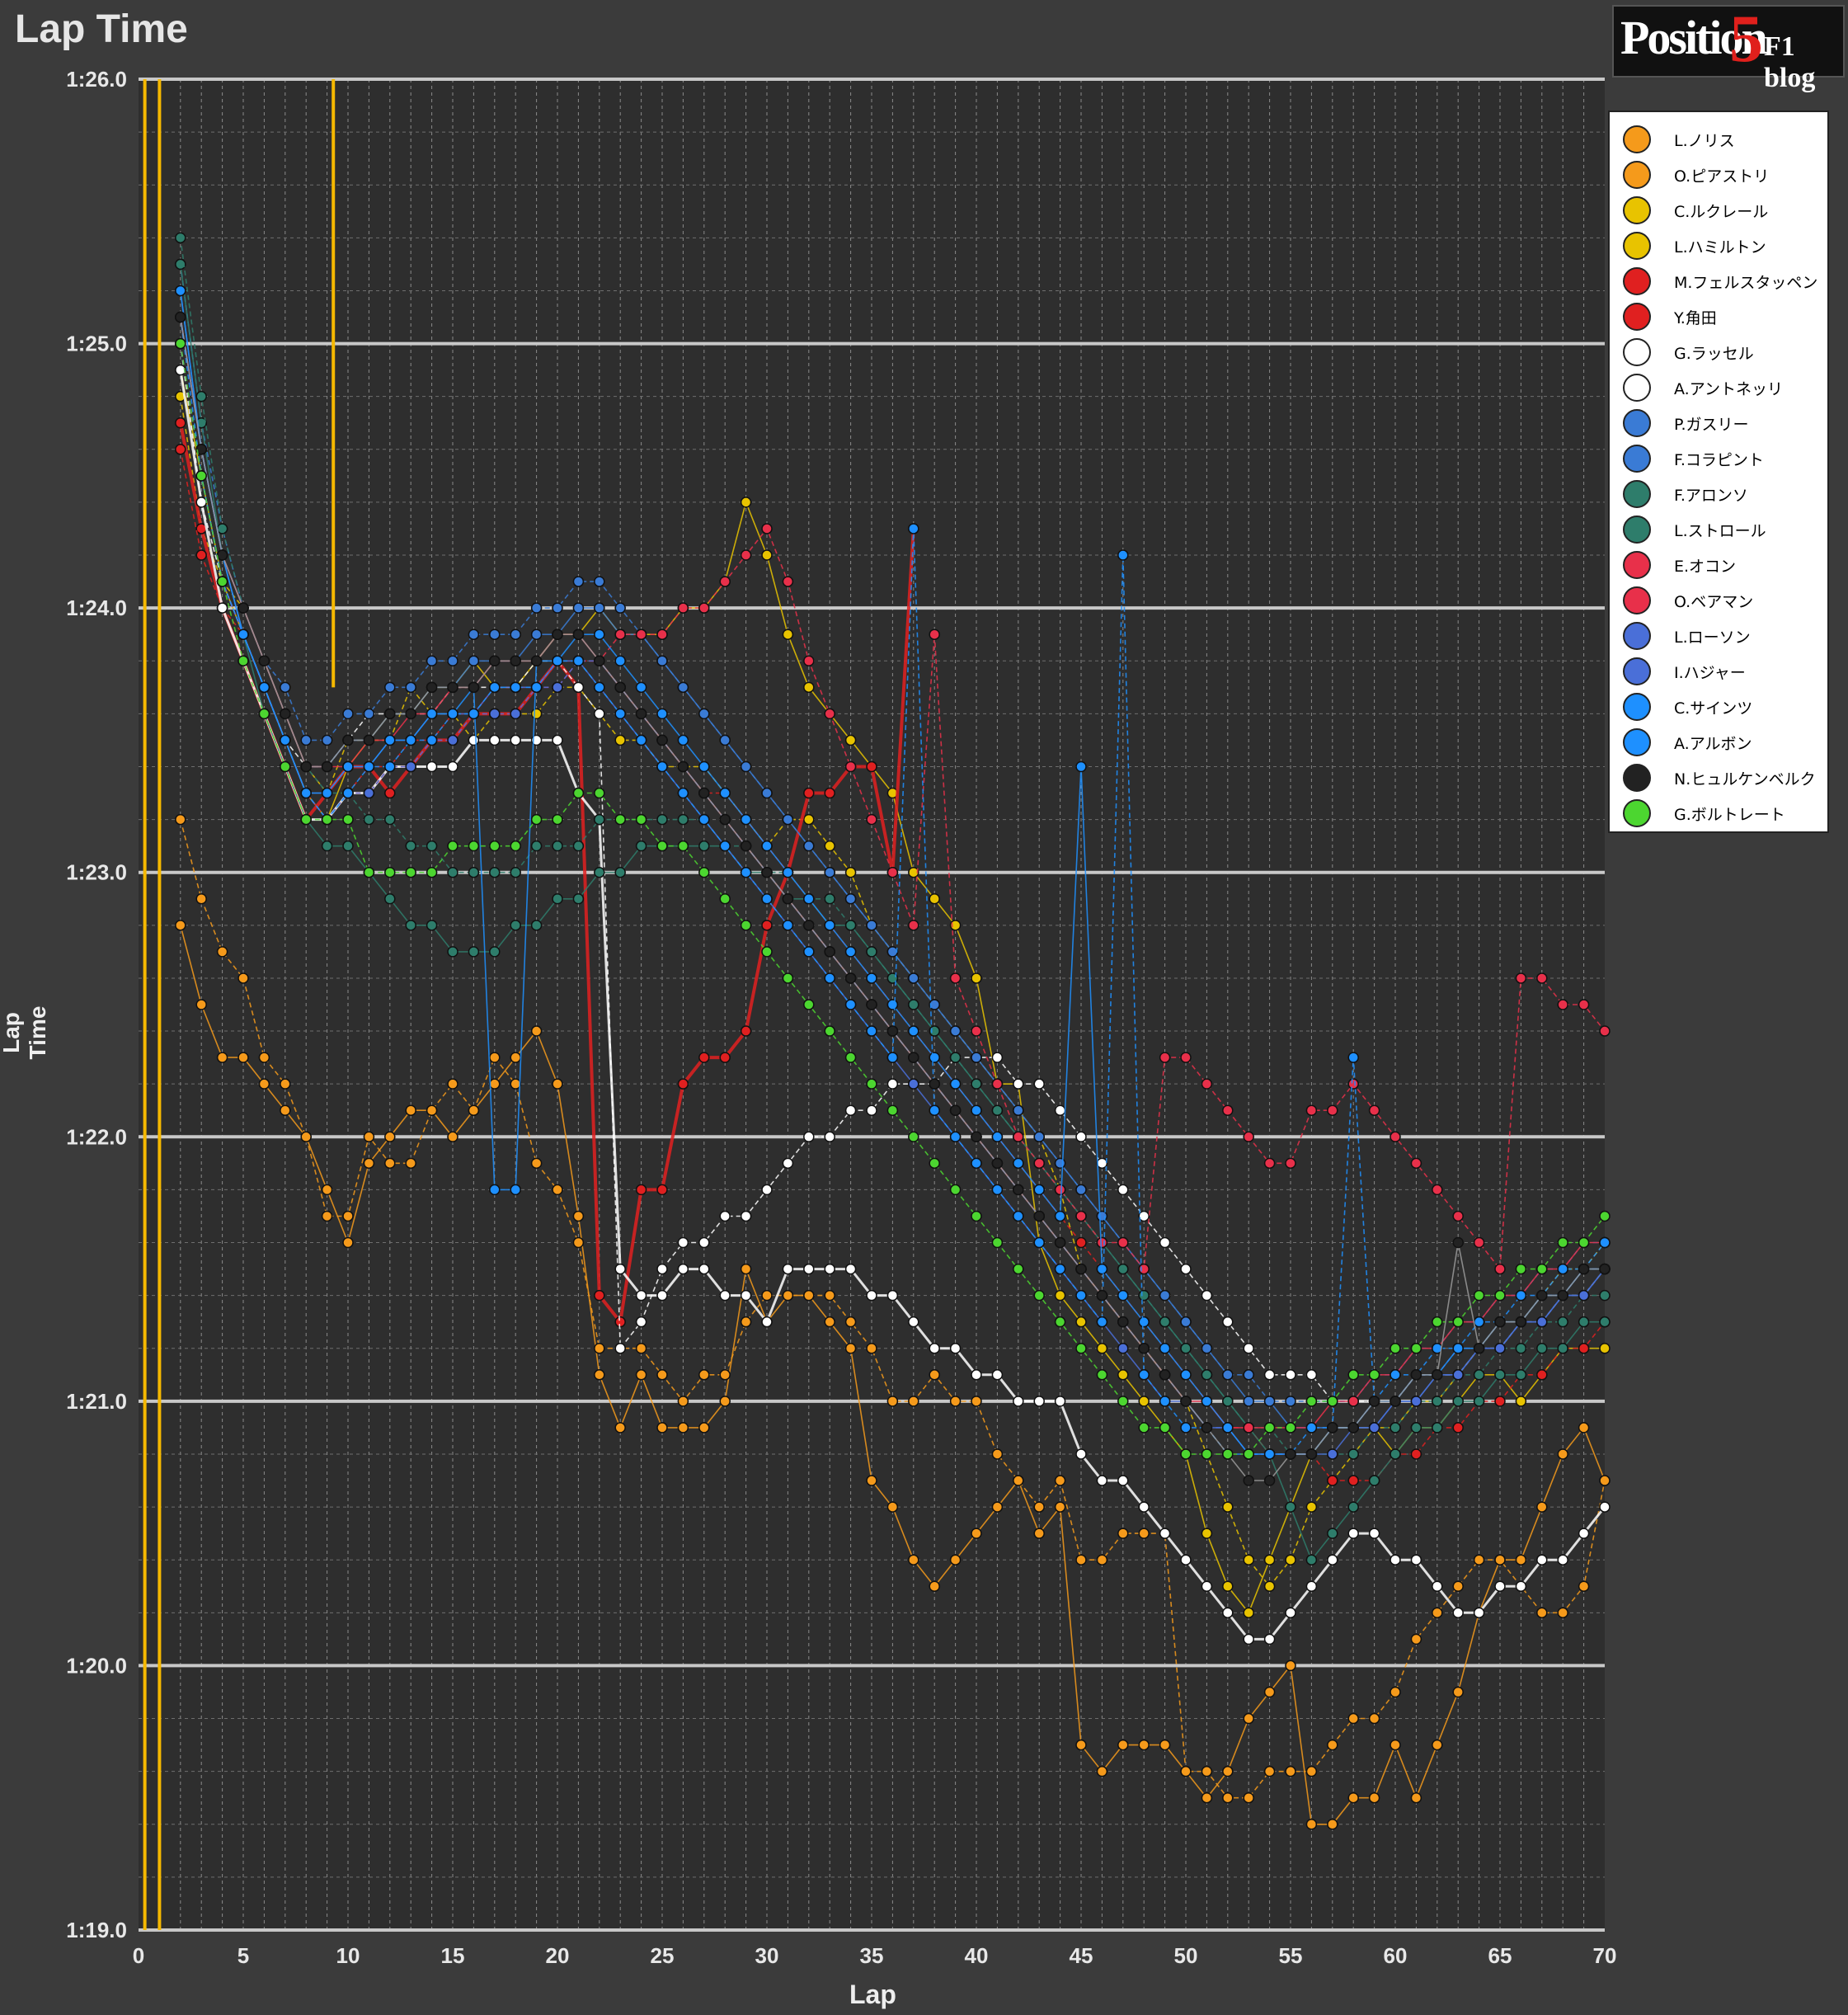  What do you see at coordinates (1722, 176) in the screenshot?
I see `legend-label: O.ピアストリ` at bounding box center [1722, 176].